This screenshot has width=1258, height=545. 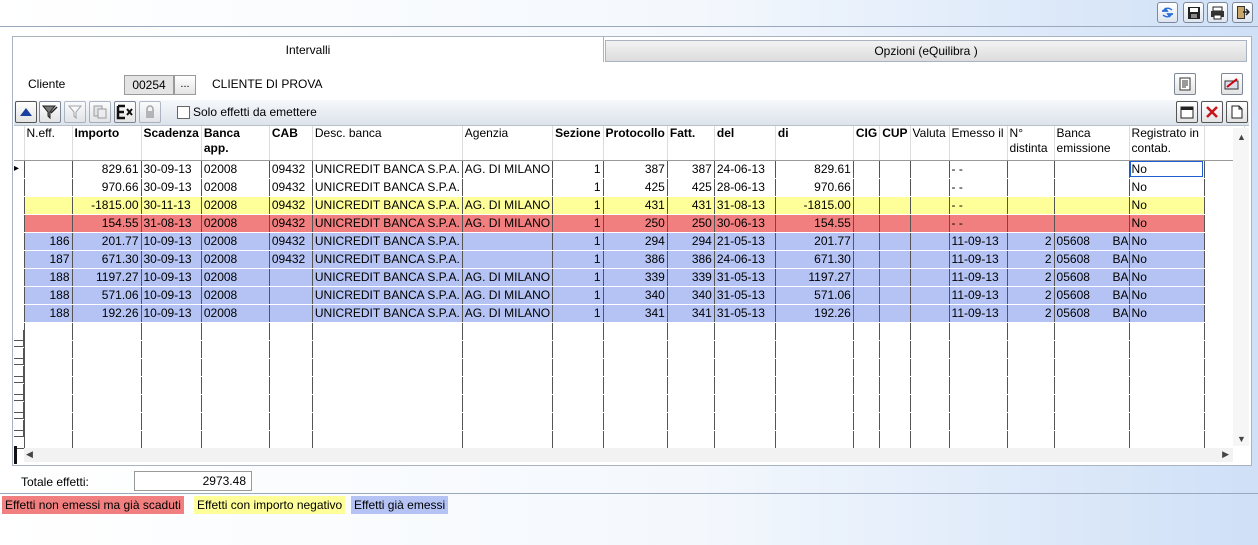 I want to click on col-banca-emissione: Banca emissione, so click(x=1092, y=143).